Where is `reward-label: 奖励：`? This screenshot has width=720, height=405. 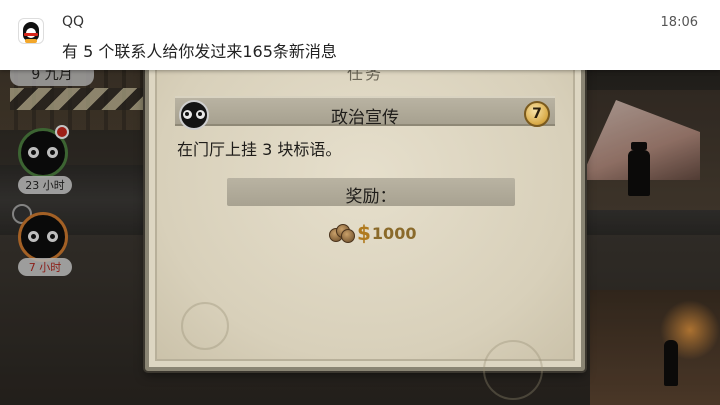 reward-label: 奖励： is located at coordinates (371, 197).